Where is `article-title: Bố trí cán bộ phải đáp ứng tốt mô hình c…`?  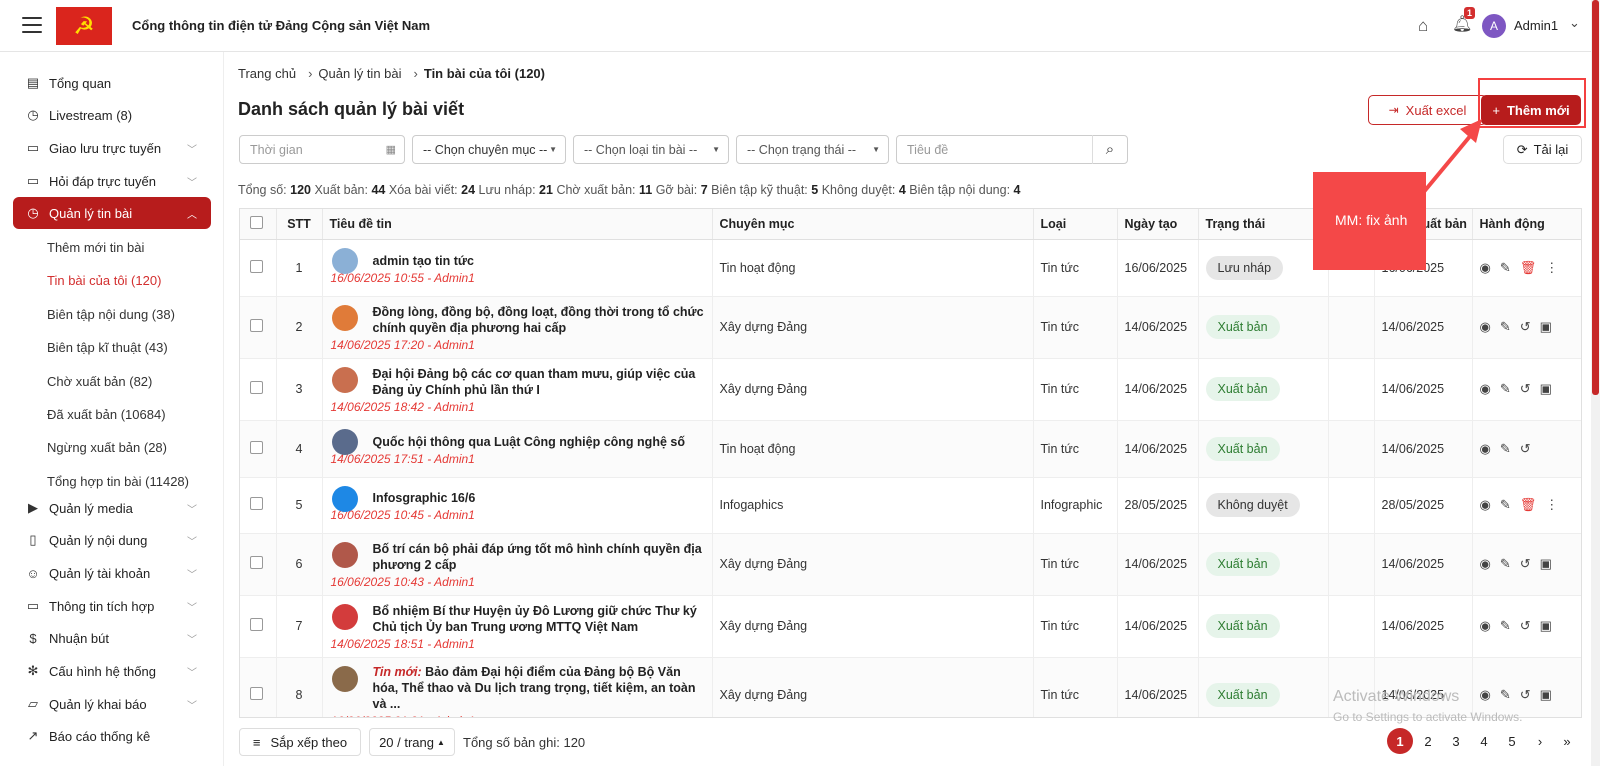 article-title: Bố trí cán bộ phải đáp ứng tốt mô hình c… is located at coordinates (539, 557).